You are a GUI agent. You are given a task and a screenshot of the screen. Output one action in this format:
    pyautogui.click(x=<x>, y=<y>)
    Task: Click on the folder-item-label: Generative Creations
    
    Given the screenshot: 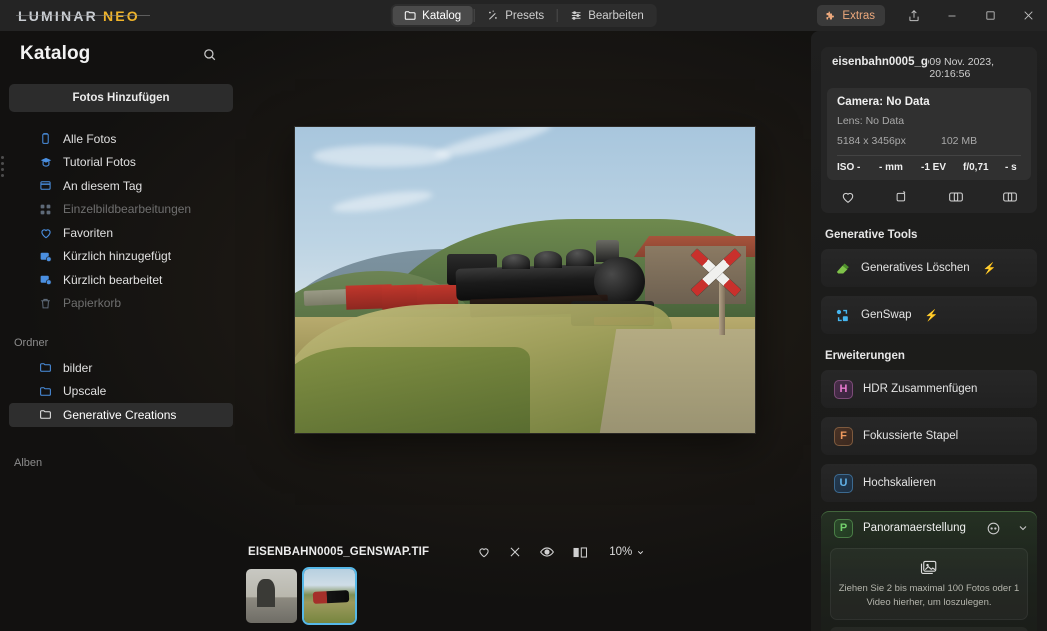 What is the action you would take?
    pyautogui.click(x=120, y=414)
    